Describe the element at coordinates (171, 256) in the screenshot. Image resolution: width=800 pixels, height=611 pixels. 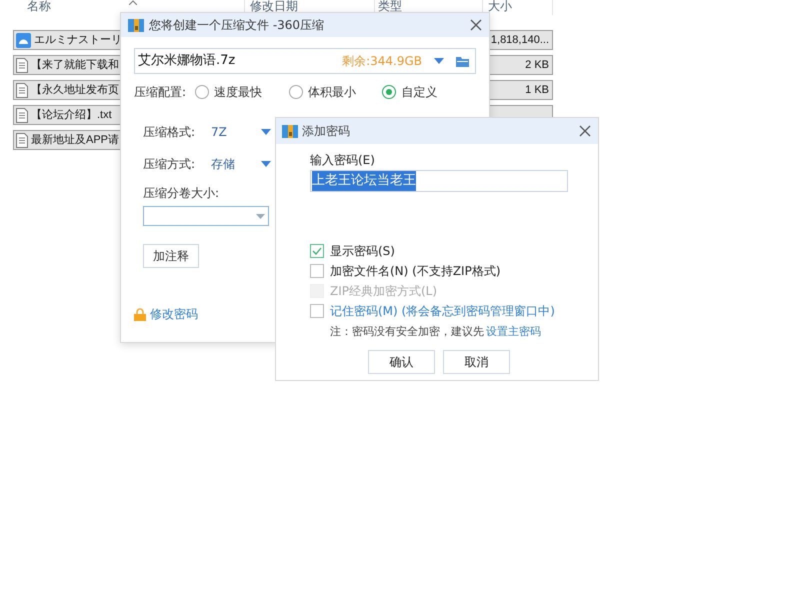
I see `add-comment-button: 加注释` at that location.